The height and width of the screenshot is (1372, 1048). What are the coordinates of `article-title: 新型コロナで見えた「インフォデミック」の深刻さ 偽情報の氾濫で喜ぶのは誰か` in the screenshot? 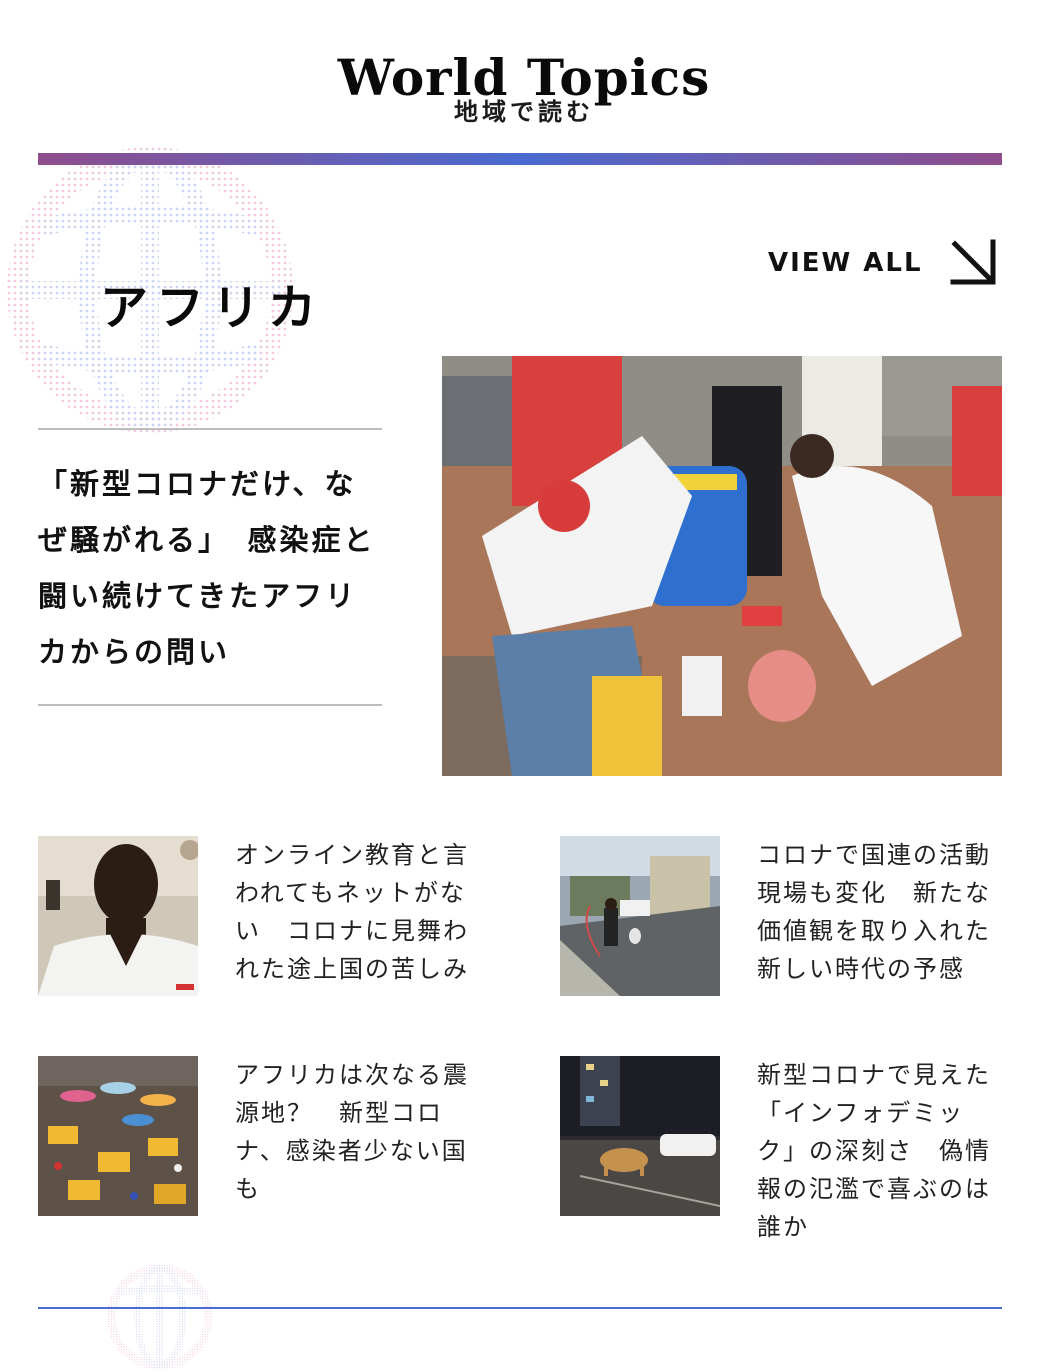 It's located at (874, 1151).